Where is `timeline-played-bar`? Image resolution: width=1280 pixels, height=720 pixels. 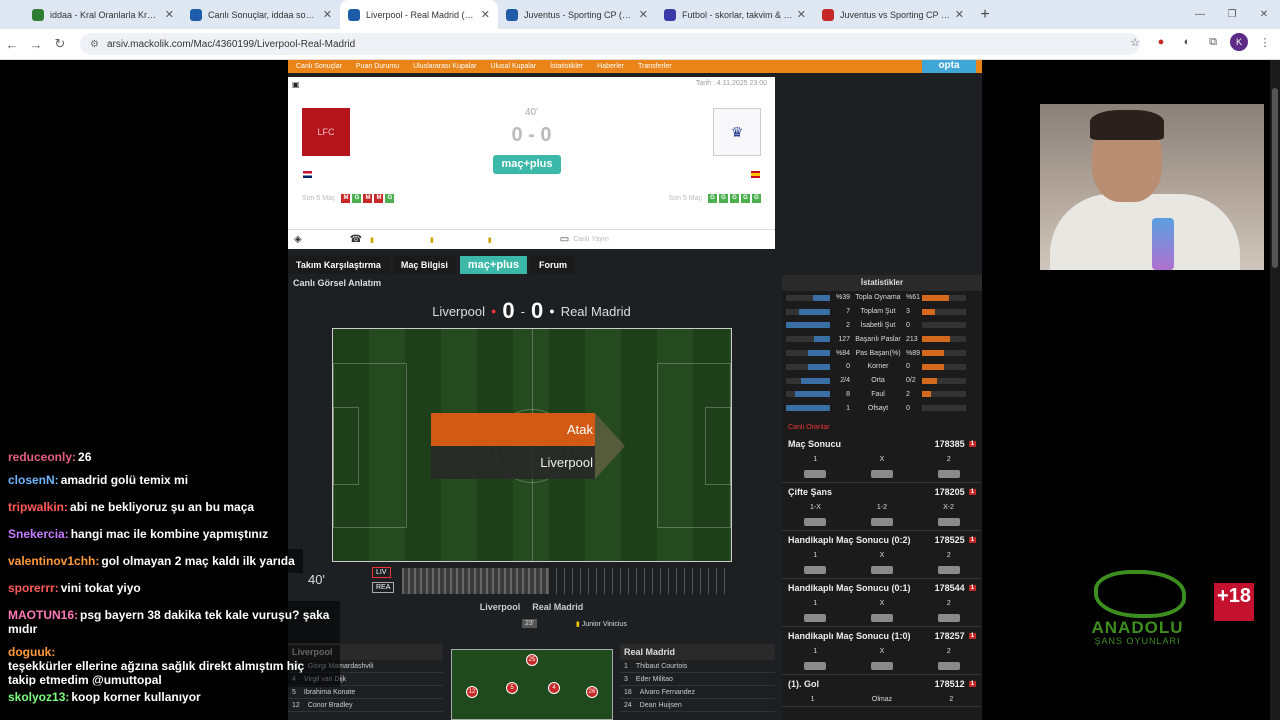
timeline-played-bar is located at coordinates (475, 581).